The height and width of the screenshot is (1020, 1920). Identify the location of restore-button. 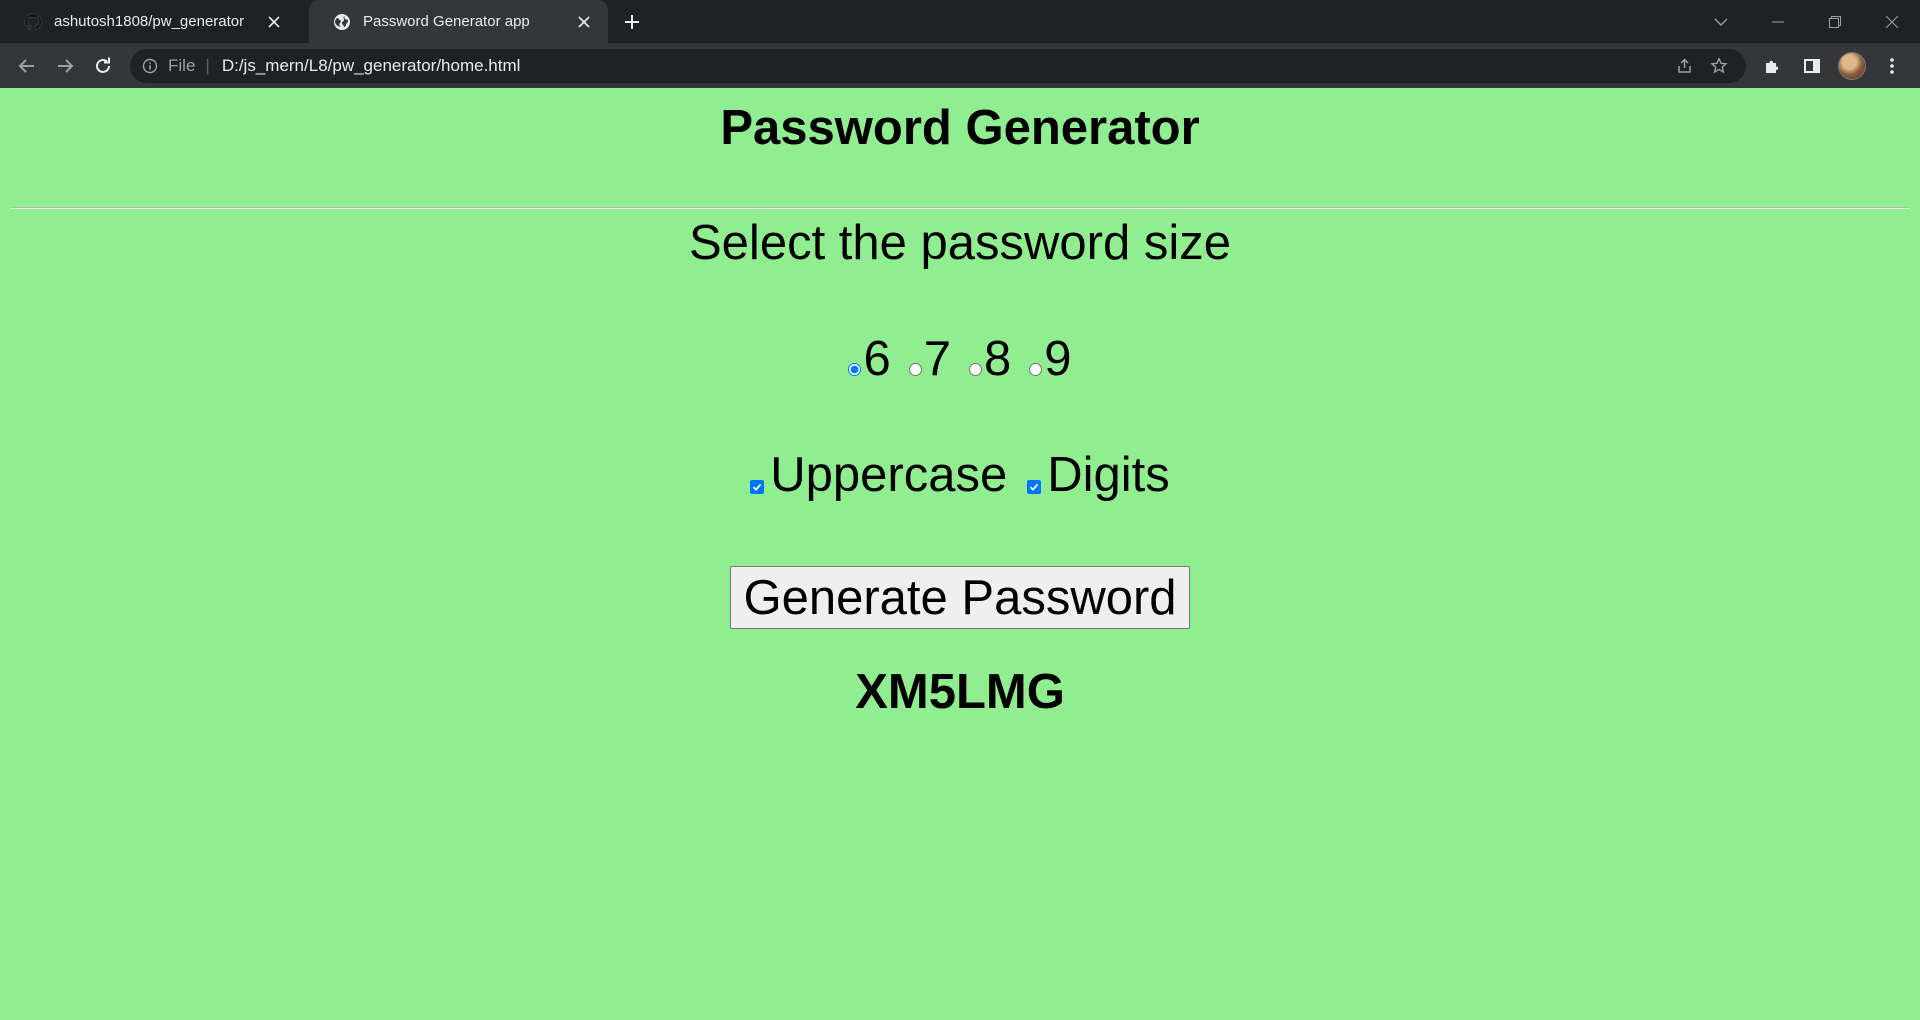
(1834, 22).